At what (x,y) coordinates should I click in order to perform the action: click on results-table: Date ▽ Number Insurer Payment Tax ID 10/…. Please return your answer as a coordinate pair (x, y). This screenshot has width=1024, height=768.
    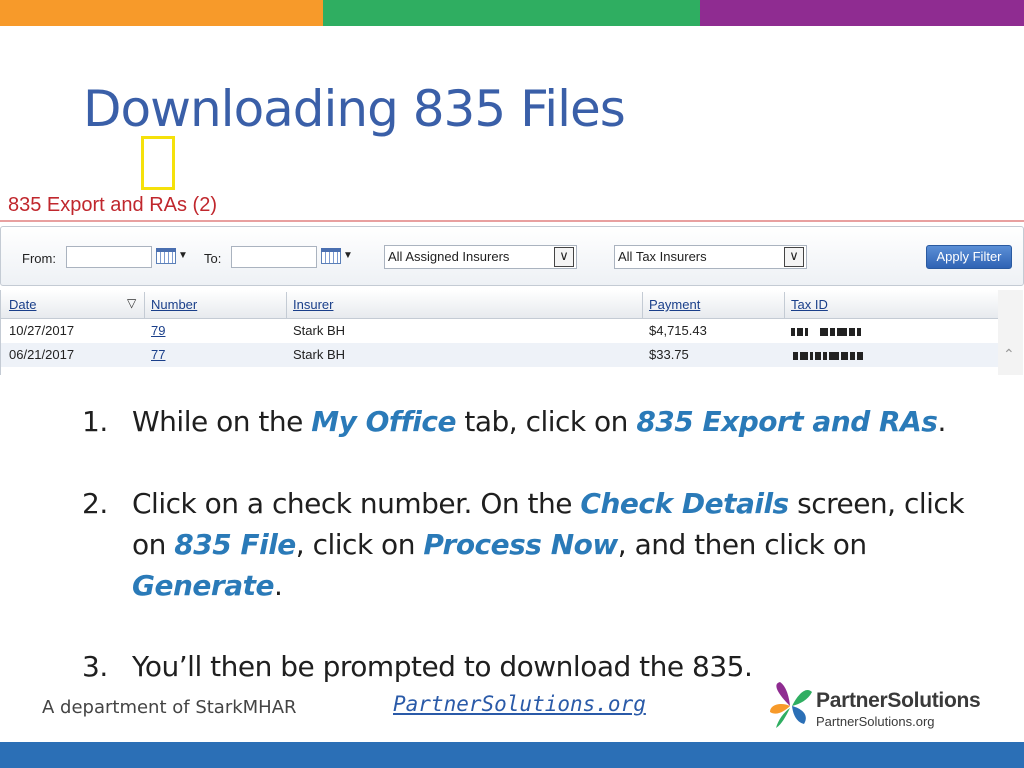
    Looking at the image, I should click on (511, 332).